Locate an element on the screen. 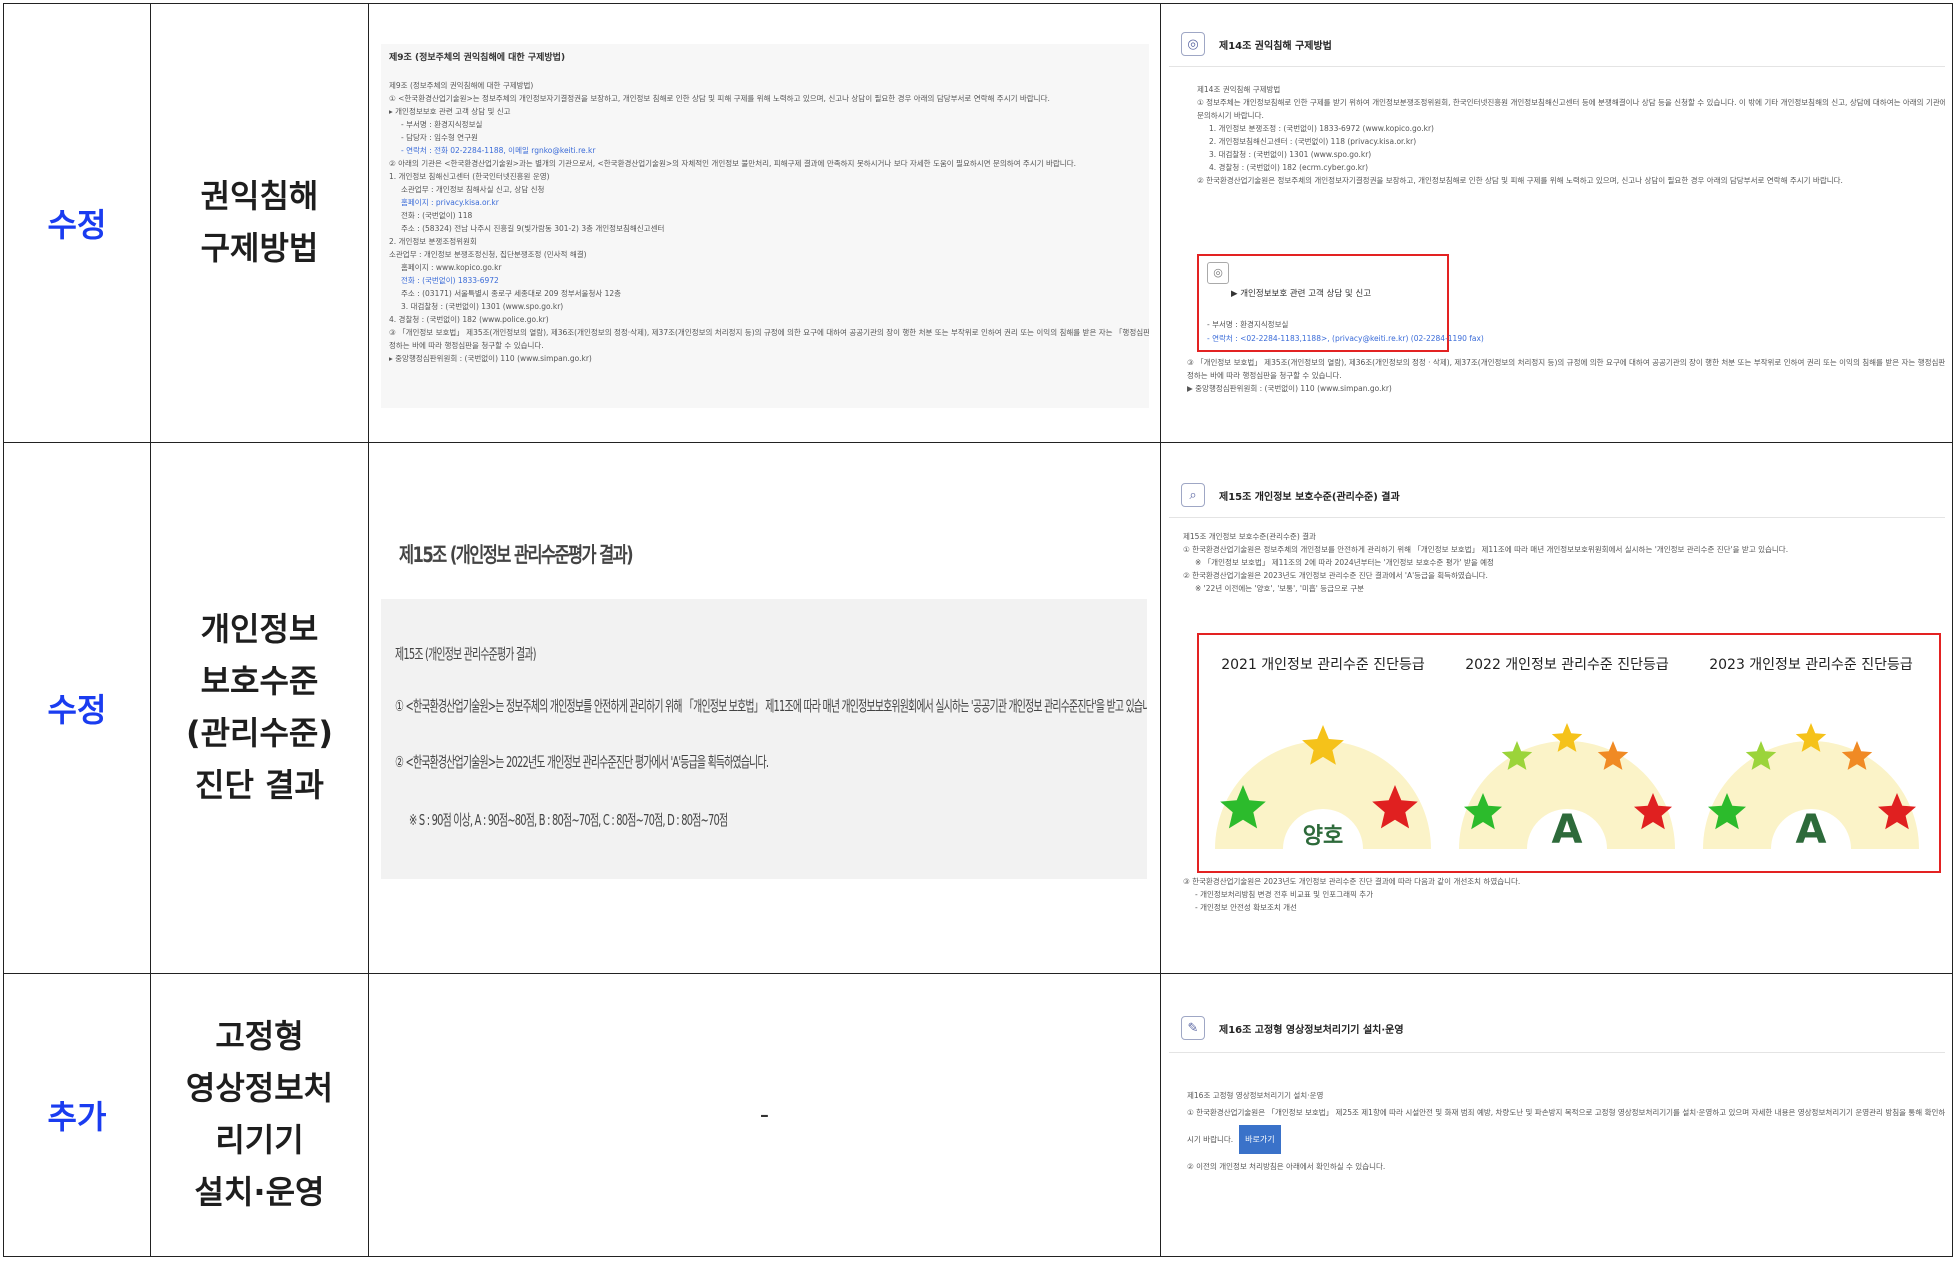 This screenshot has width=1958, height=1261. section-header-title: 제14조 권익침해 구제방법 is located at coordinates (1275, 46).